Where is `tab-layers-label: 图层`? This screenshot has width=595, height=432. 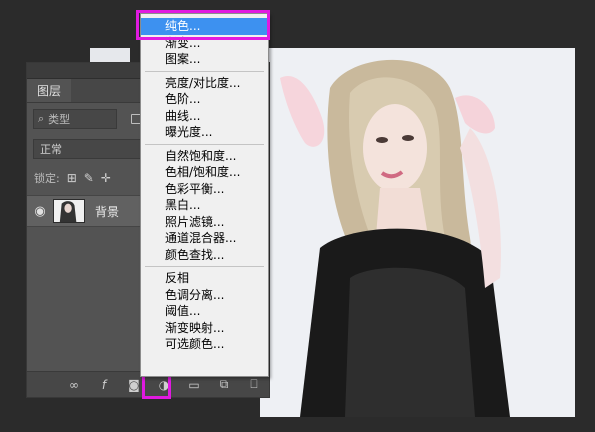 tab-layers-label: 图层 is located at coordinates (49, 91).